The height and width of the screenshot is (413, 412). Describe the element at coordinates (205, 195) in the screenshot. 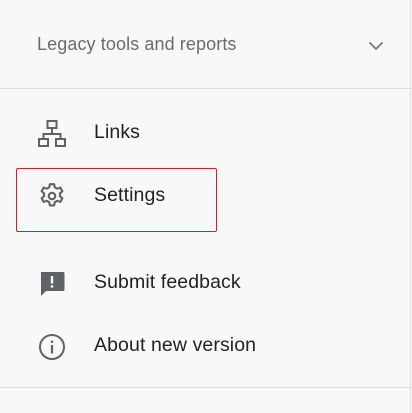

I see `nav-item-settings: Settings` at that location.